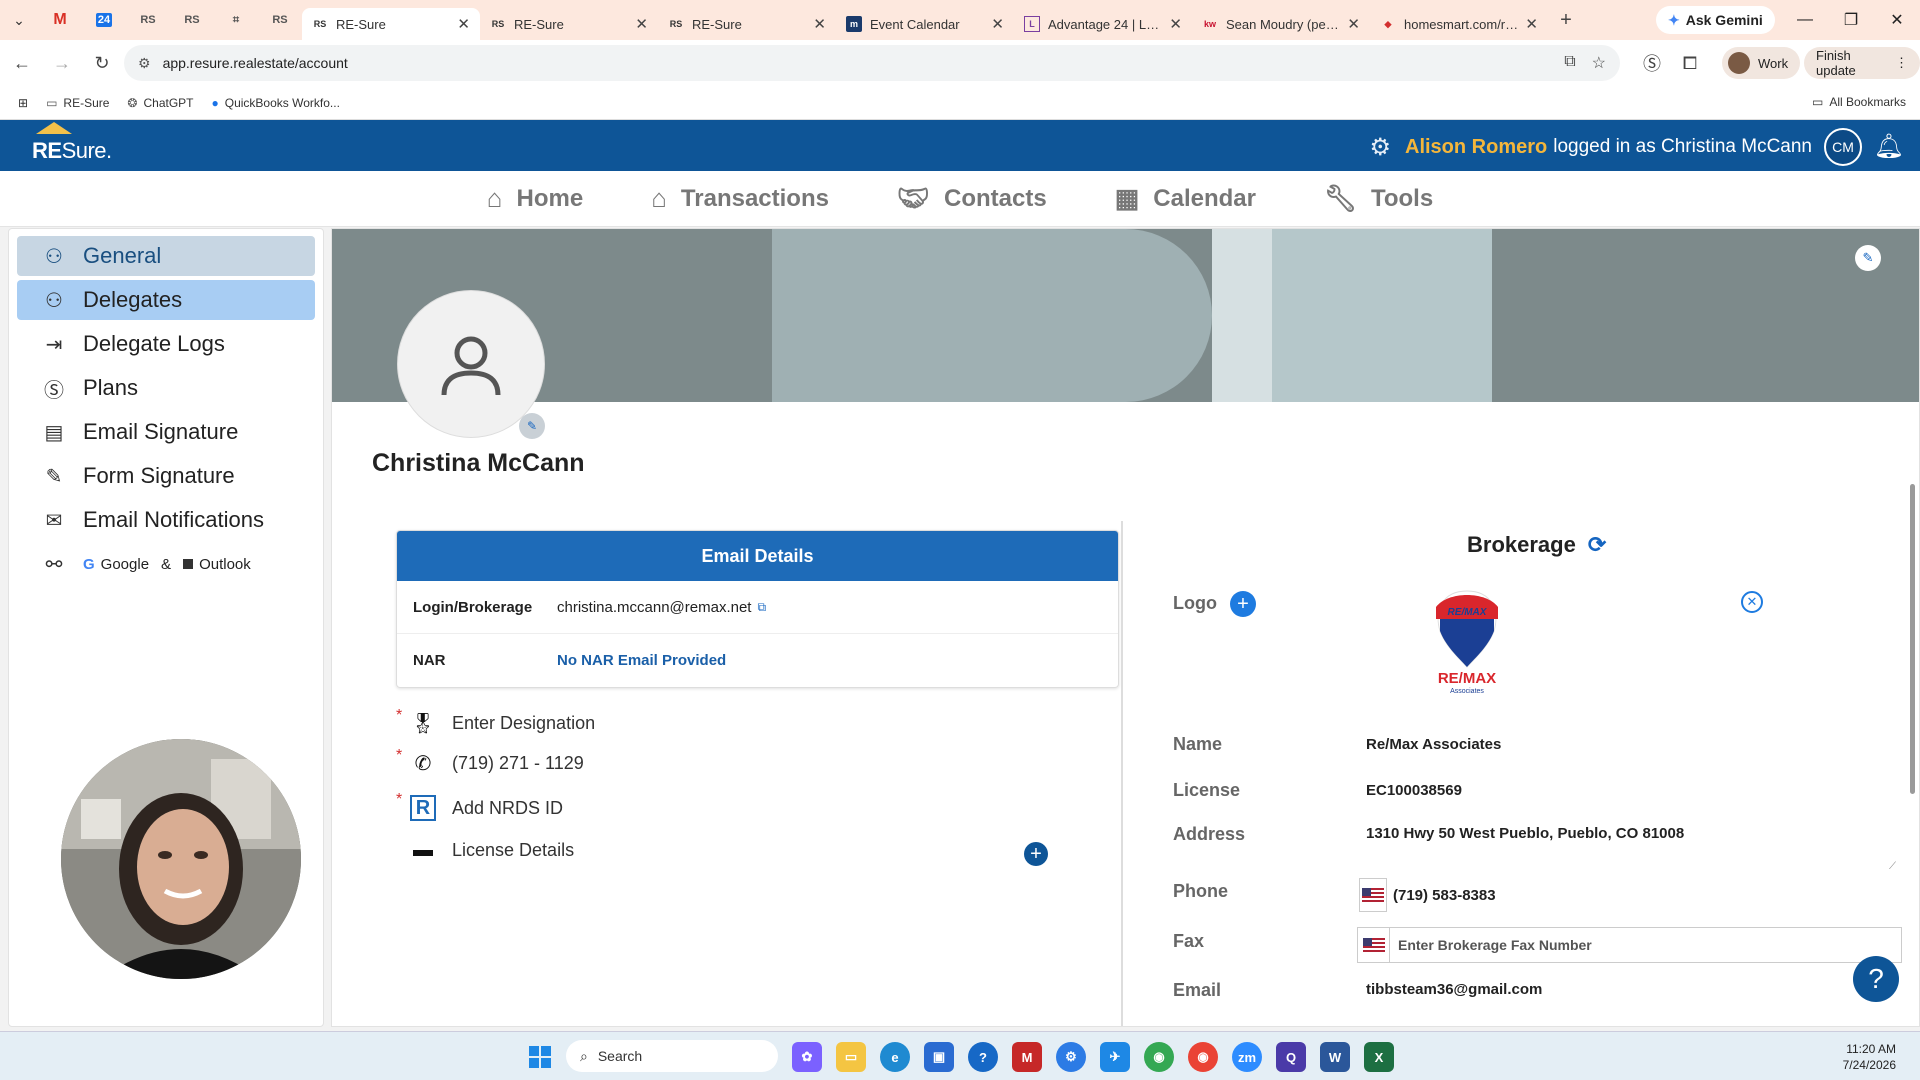 This screenshot has height=1080, width=1920. What do you see at coordinates (1912, 639) in the screenshot?
I see `scrollbar` at bounding box center [1912, 639].